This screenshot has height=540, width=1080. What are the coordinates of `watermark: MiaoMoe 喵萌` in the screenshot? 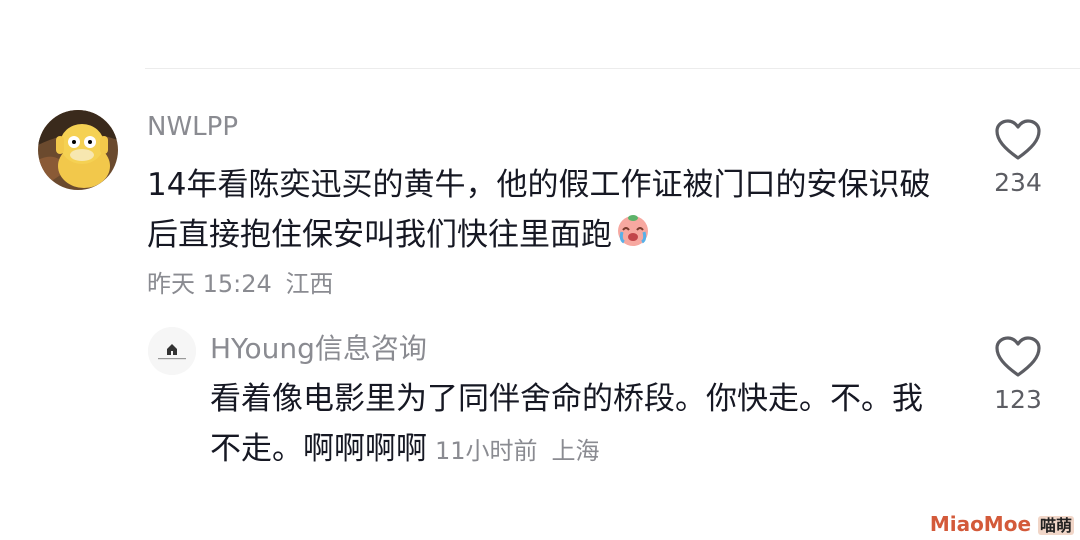 It's located at (1002, 524).